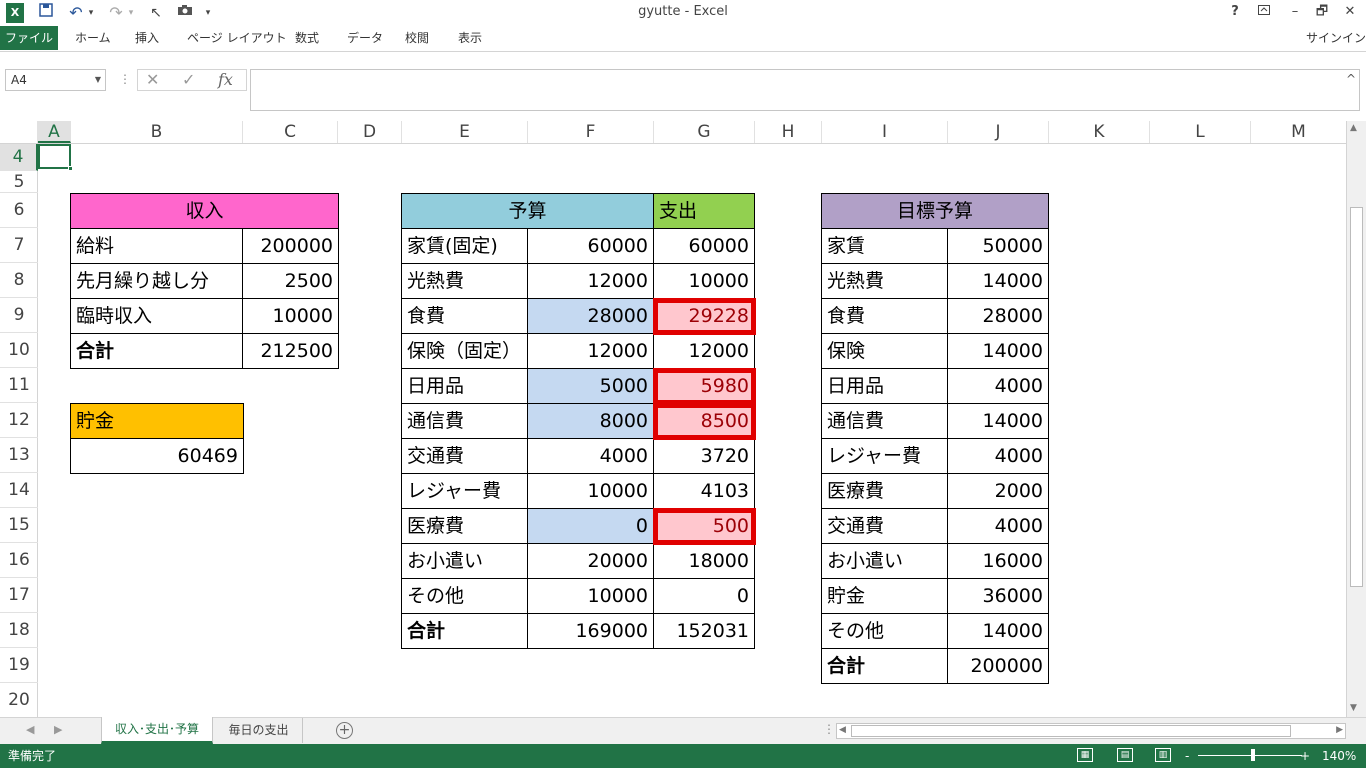 Image resolution: width=1366 pixels, height=768 pixels. I want to click on target-label: 保険, so click(884, 351).